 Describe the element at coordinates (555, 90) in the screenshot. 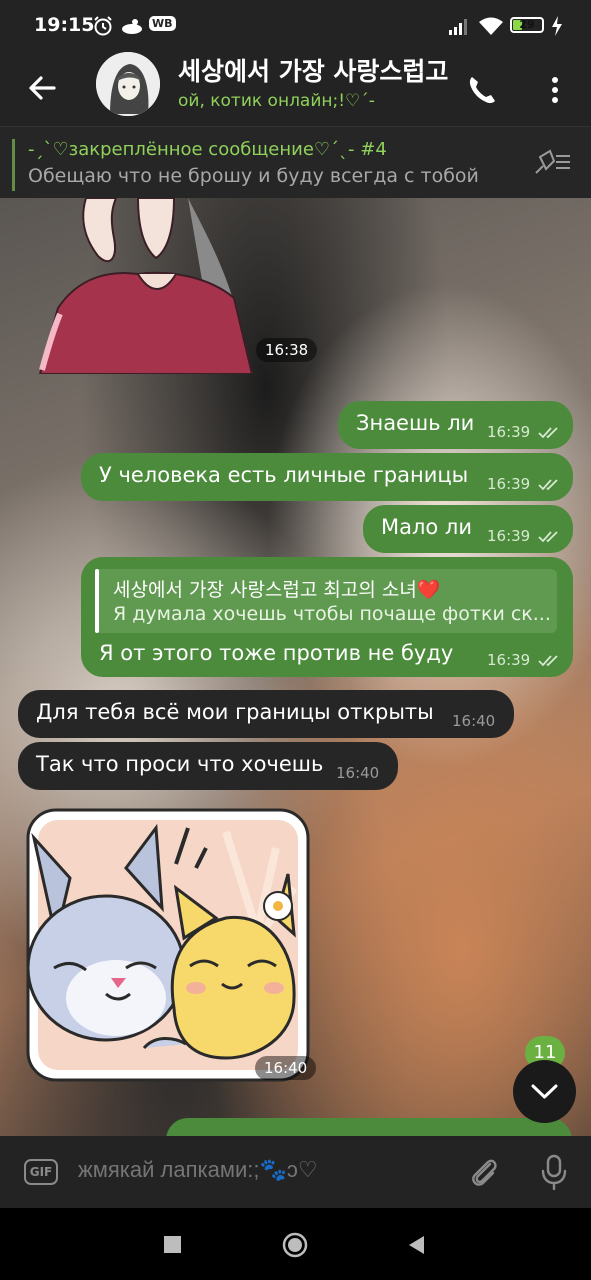

I see `more-vertical-icon` at that location.